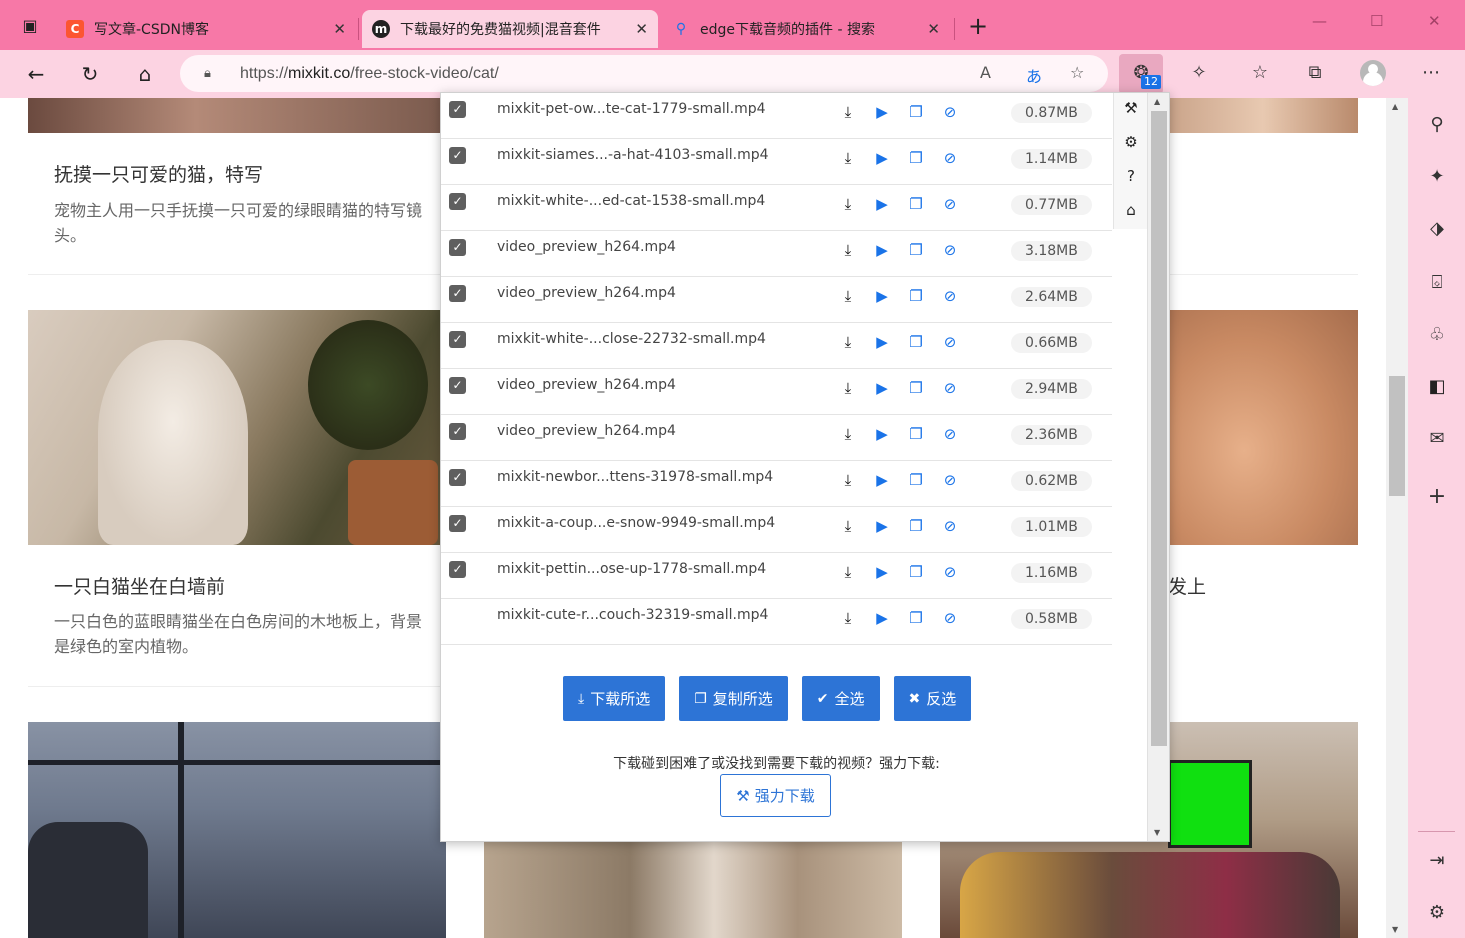  Describe the element at coordinates (510, 29) in the screenshot. I see `tab-mixkit: m 下载最好的免费猫视频|混音套件 ✕` at that location.